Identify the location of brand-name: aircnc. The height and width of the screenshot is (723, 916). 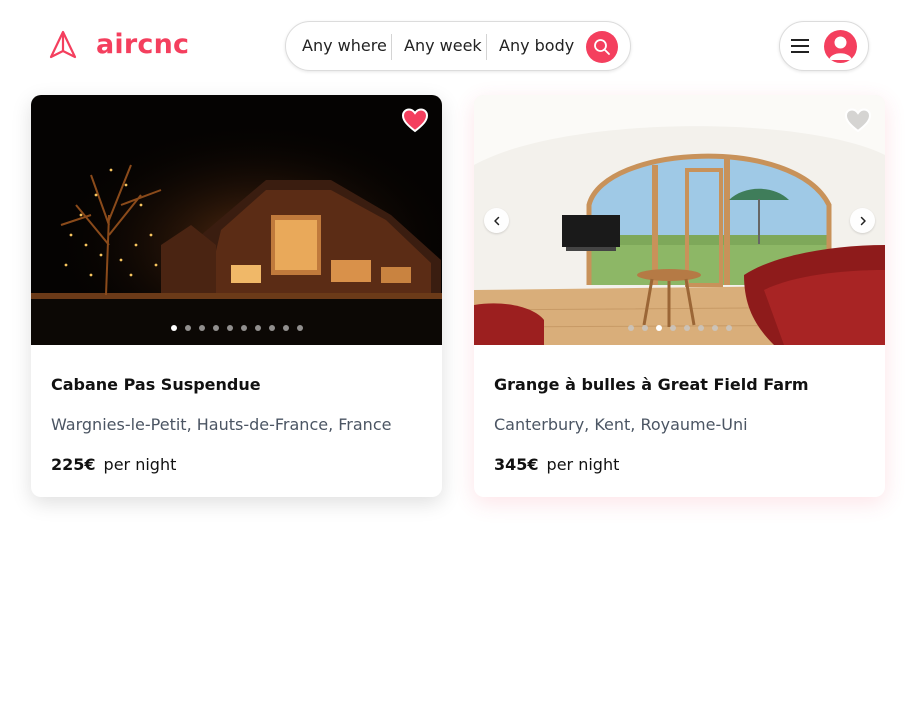
(143, 44).